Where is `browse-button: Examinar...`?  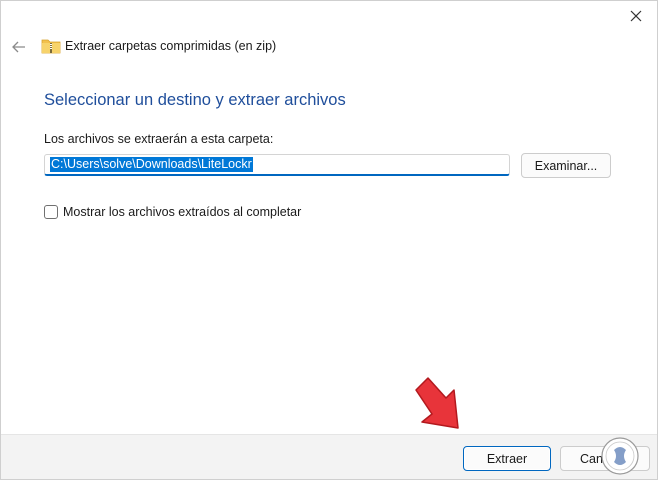 browse-button: Examinar... is located at coordinates (566, 165).